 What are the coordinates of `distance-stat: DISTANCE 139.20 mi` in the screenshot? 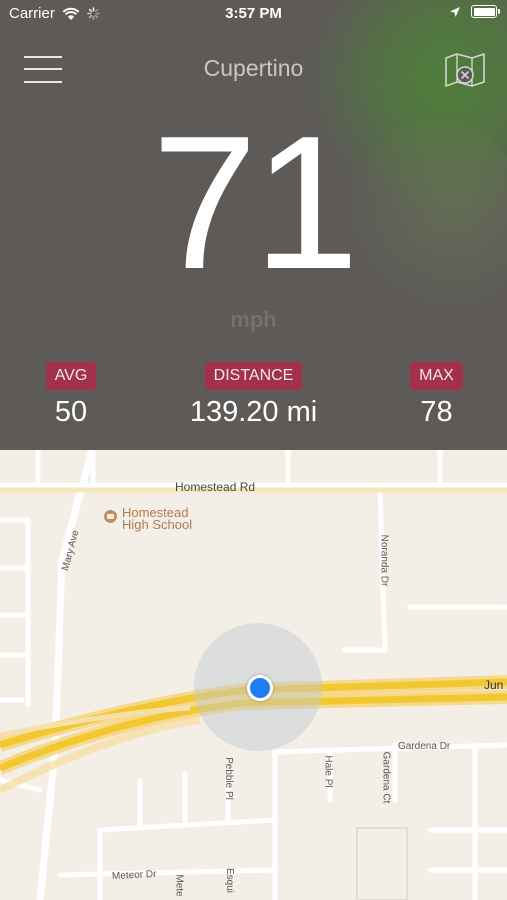 It's located at (253, 395).